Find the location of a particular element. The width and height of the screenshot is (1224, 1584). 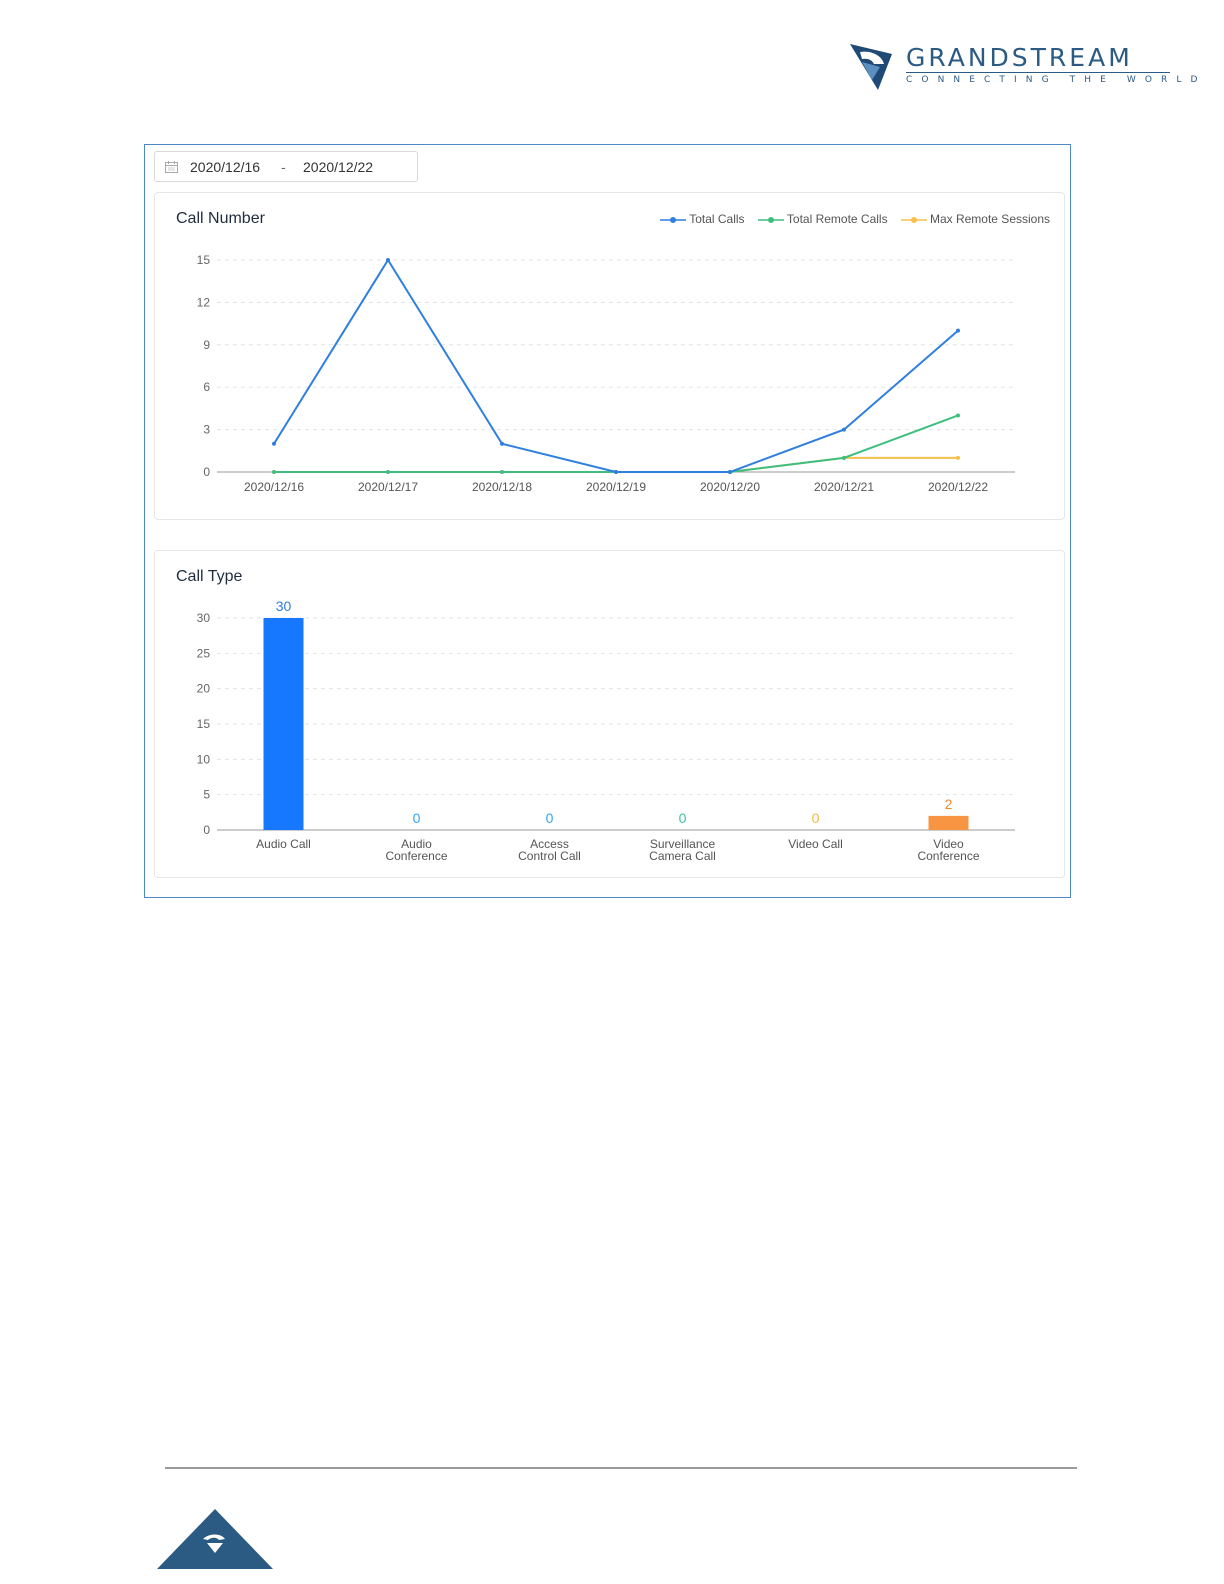

x-tick-label: 2020/12/16 is located at coordinates (274, 487).